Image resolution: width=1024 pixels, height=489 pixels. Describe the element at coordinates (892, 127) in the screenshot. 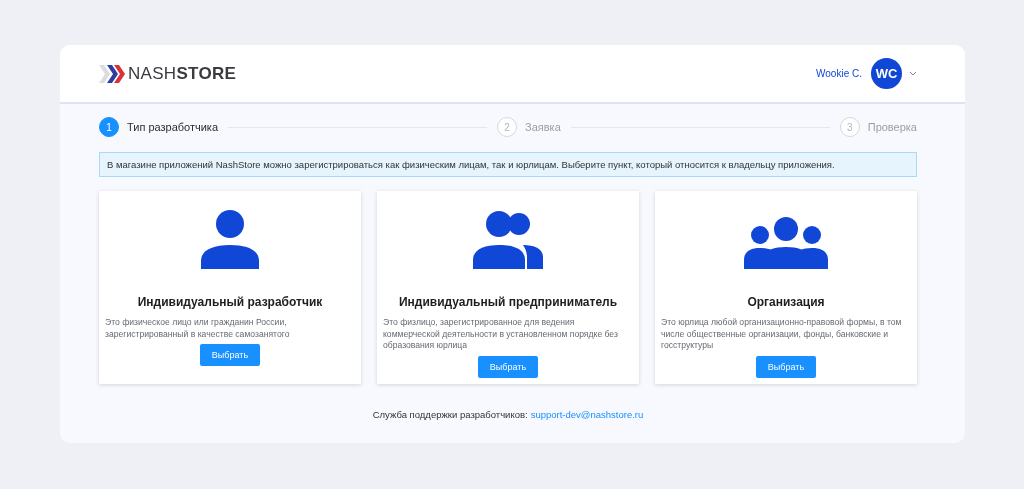

I see `step-label: Проверка` at that location.